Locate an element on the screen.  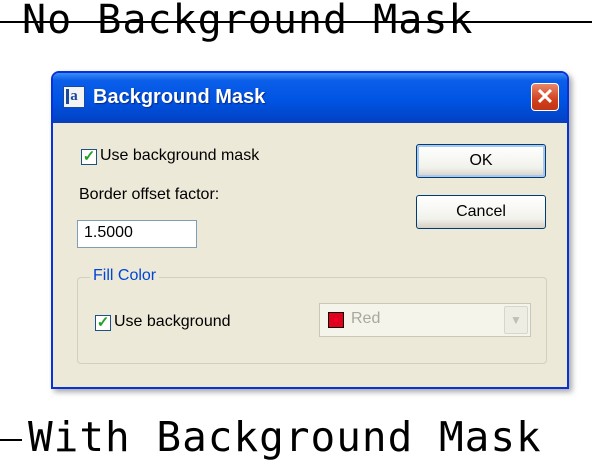
close-button: ✕ is located at coordinates (545, 97).